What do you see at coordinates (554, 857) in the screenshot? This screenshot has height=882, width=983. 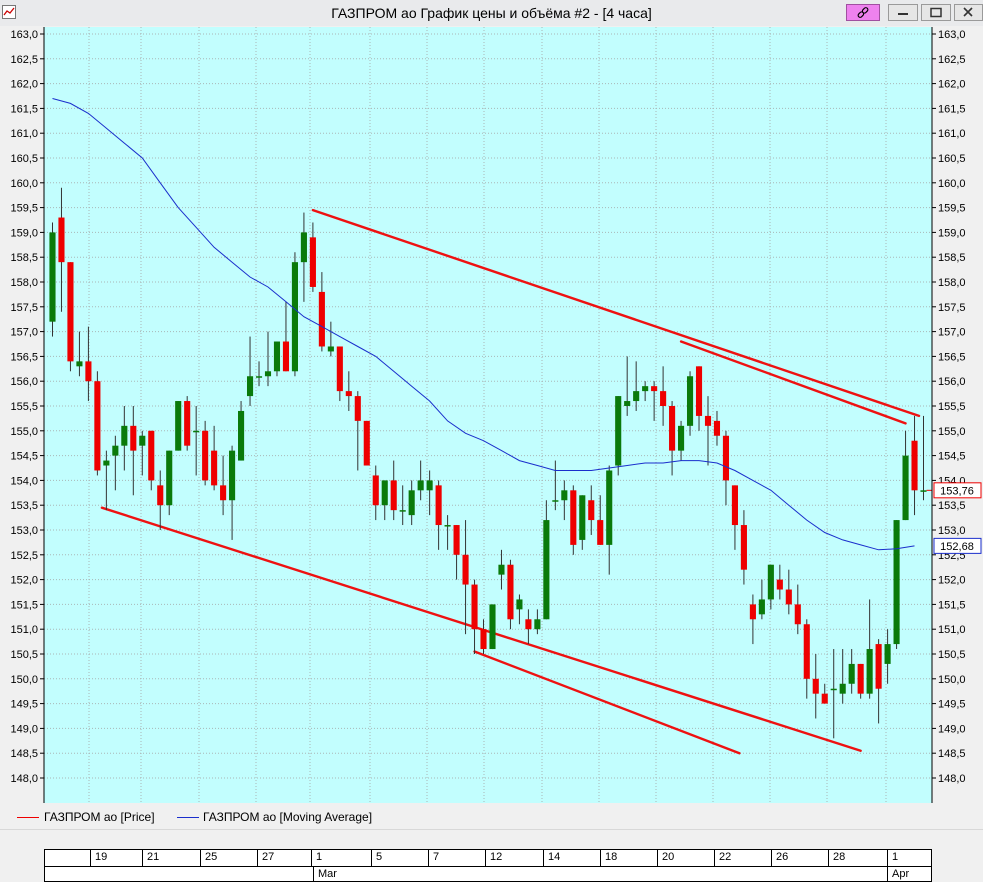 I see `x-tick-label: 14` at bounding box center [554, 857].